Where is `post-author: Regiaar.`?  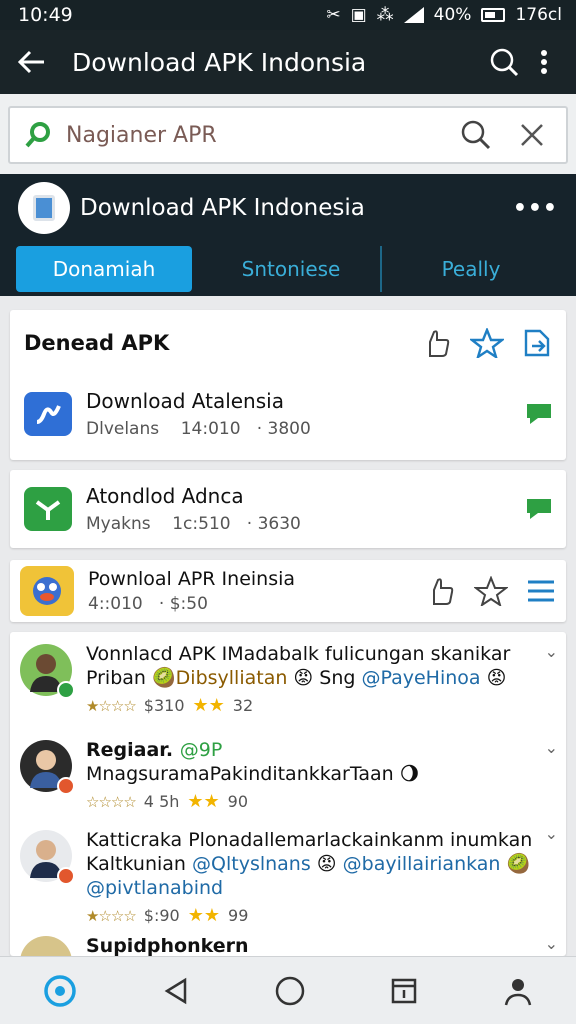 post-author: Regiaar. is located at coordinates (133, 750).